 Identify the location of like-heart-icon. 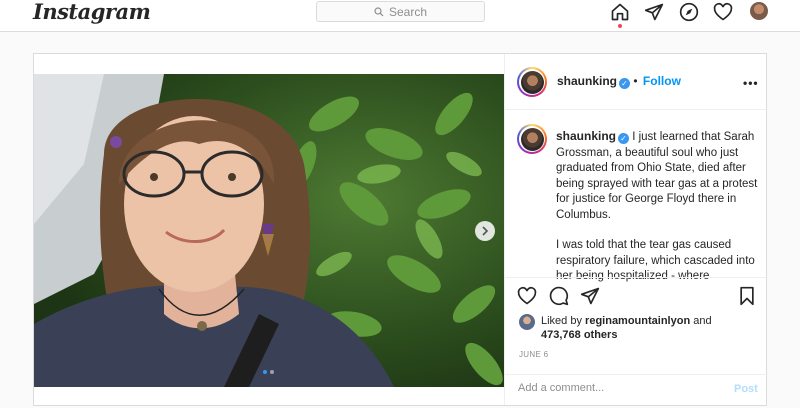
(528, 297).